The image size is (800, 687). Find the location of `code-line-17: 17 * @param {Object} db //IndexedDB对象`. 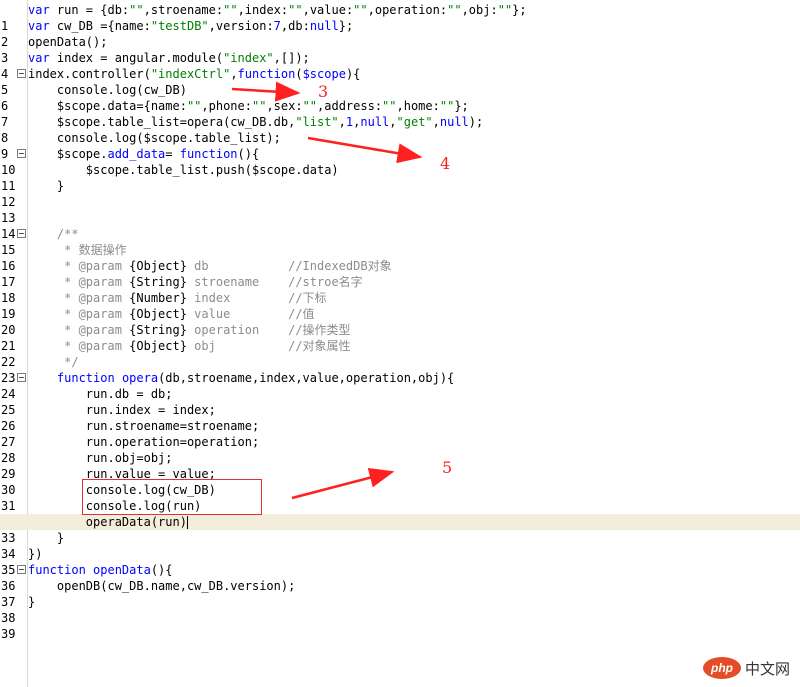

code-line-17: 17 * @param {Object} db //IndexedDB对象 is located at coordinates (400, 273).